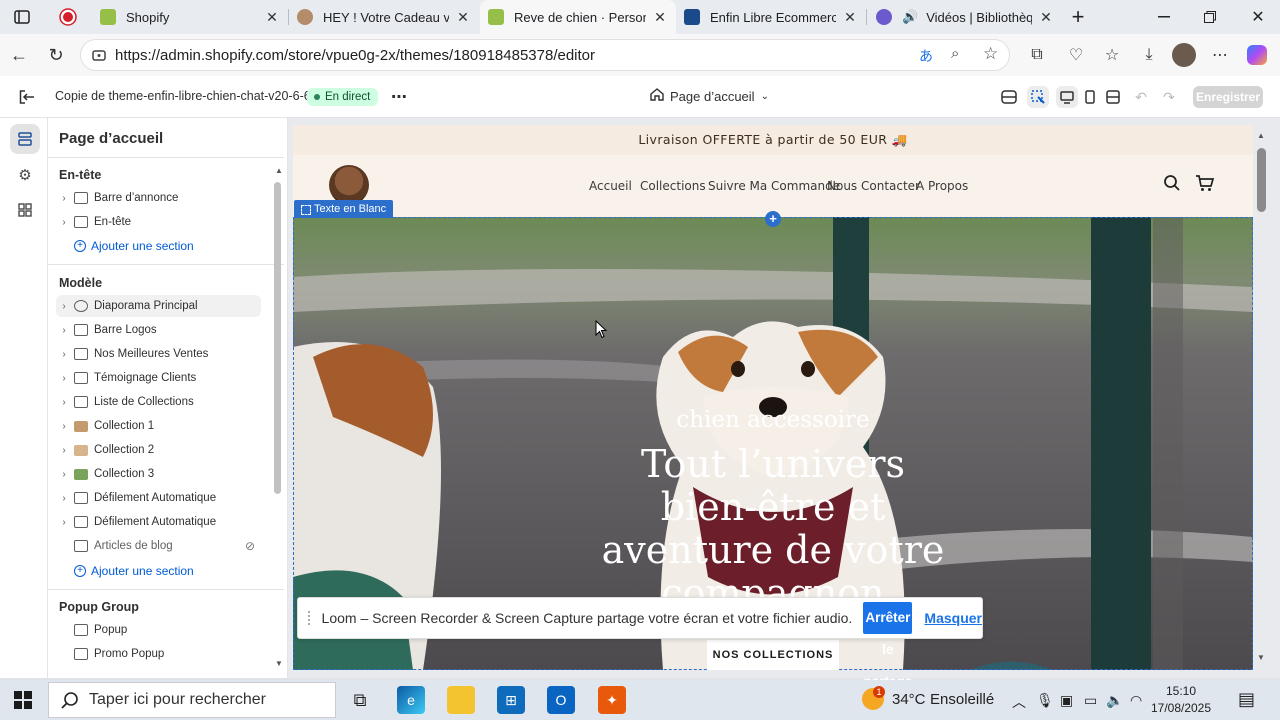 The width and height of the screenshot is (1280, 720). What do you see at coordinates (158, 426) in the screenshot?
I see `section-item-collection-1: › Collection 1` at bounding box center [158, 426].